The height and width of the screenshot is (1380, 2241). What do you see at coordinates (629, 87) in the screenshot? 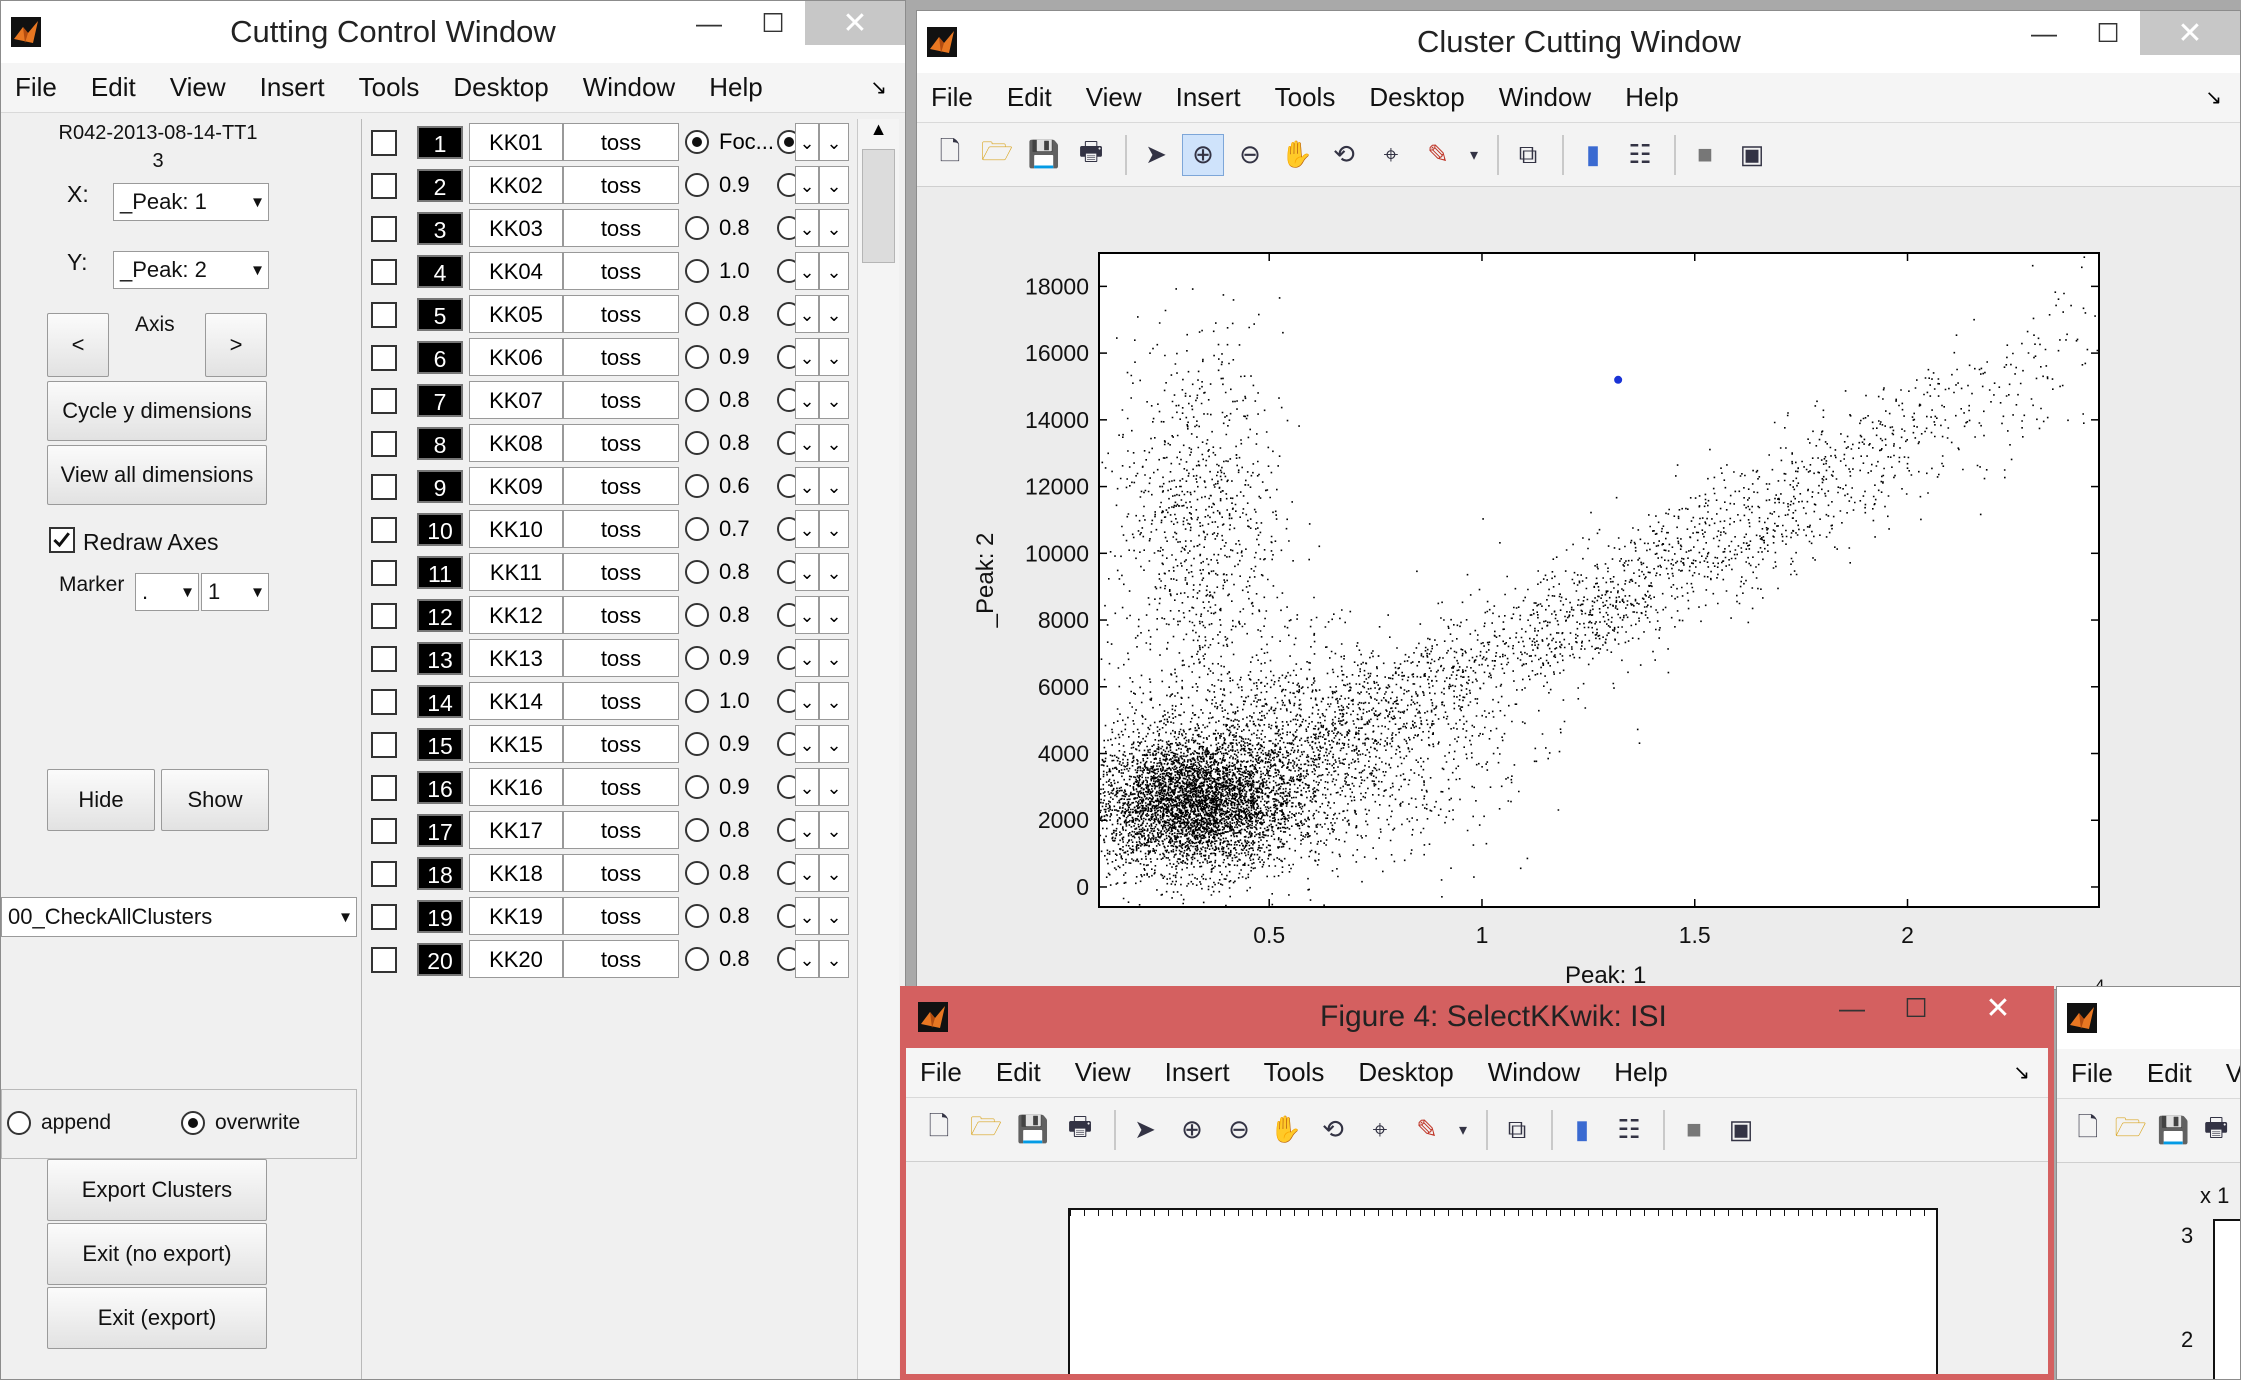
I see `menu-window: Window` at bounding box center [629, 87].